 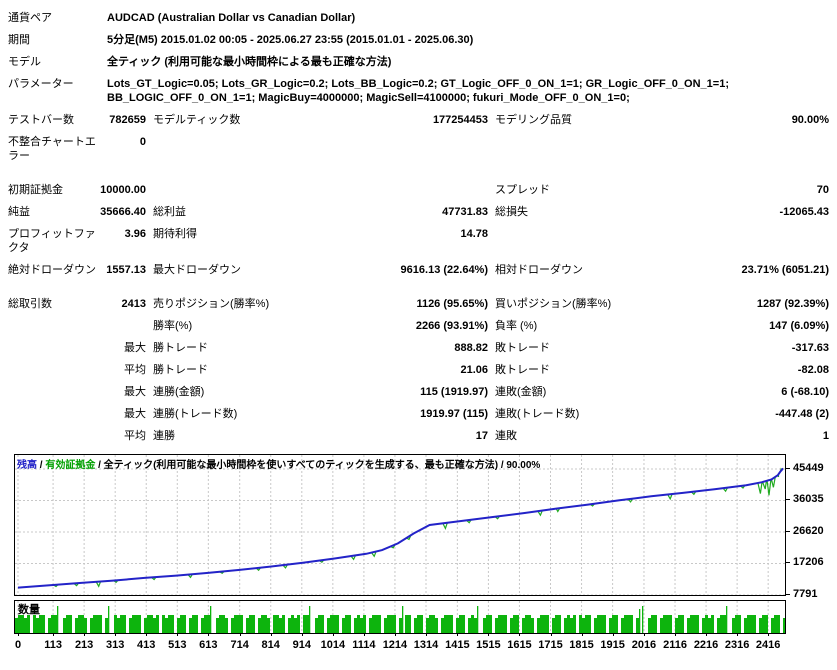 What do you see at coordinates (127, 120) in the screenshot?
I see `row-value: 782659` at bounding box center [127, 120].